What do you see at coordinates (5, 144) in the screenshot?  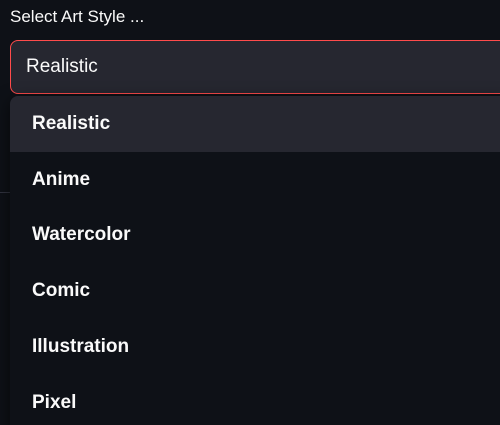 I see `divider` at bounding box center [5, 144].